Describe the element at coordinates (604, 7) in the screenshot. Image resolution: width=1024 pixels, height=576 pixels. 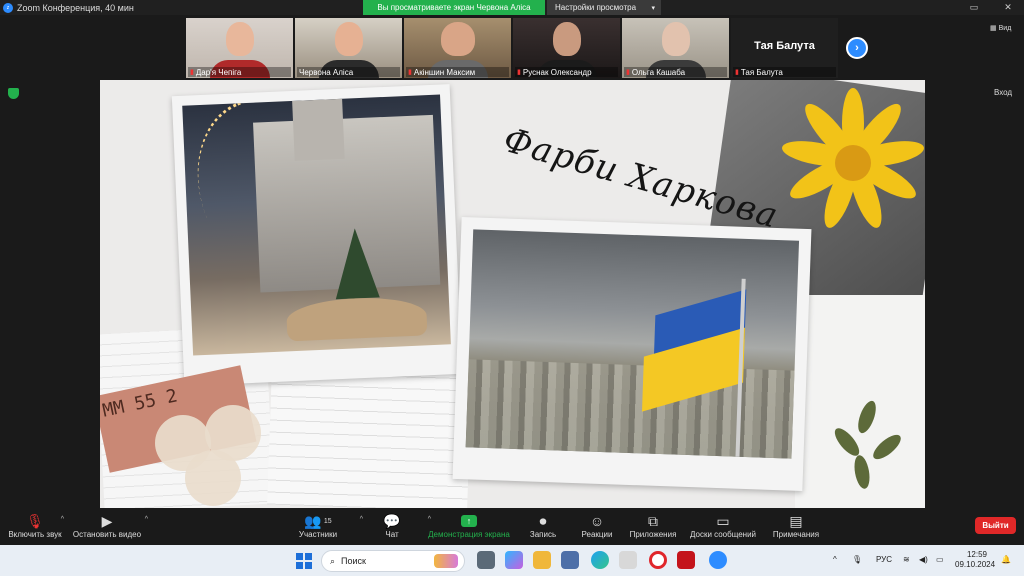
I see `view-options-button: Настройки просмотра ▾` at that location.